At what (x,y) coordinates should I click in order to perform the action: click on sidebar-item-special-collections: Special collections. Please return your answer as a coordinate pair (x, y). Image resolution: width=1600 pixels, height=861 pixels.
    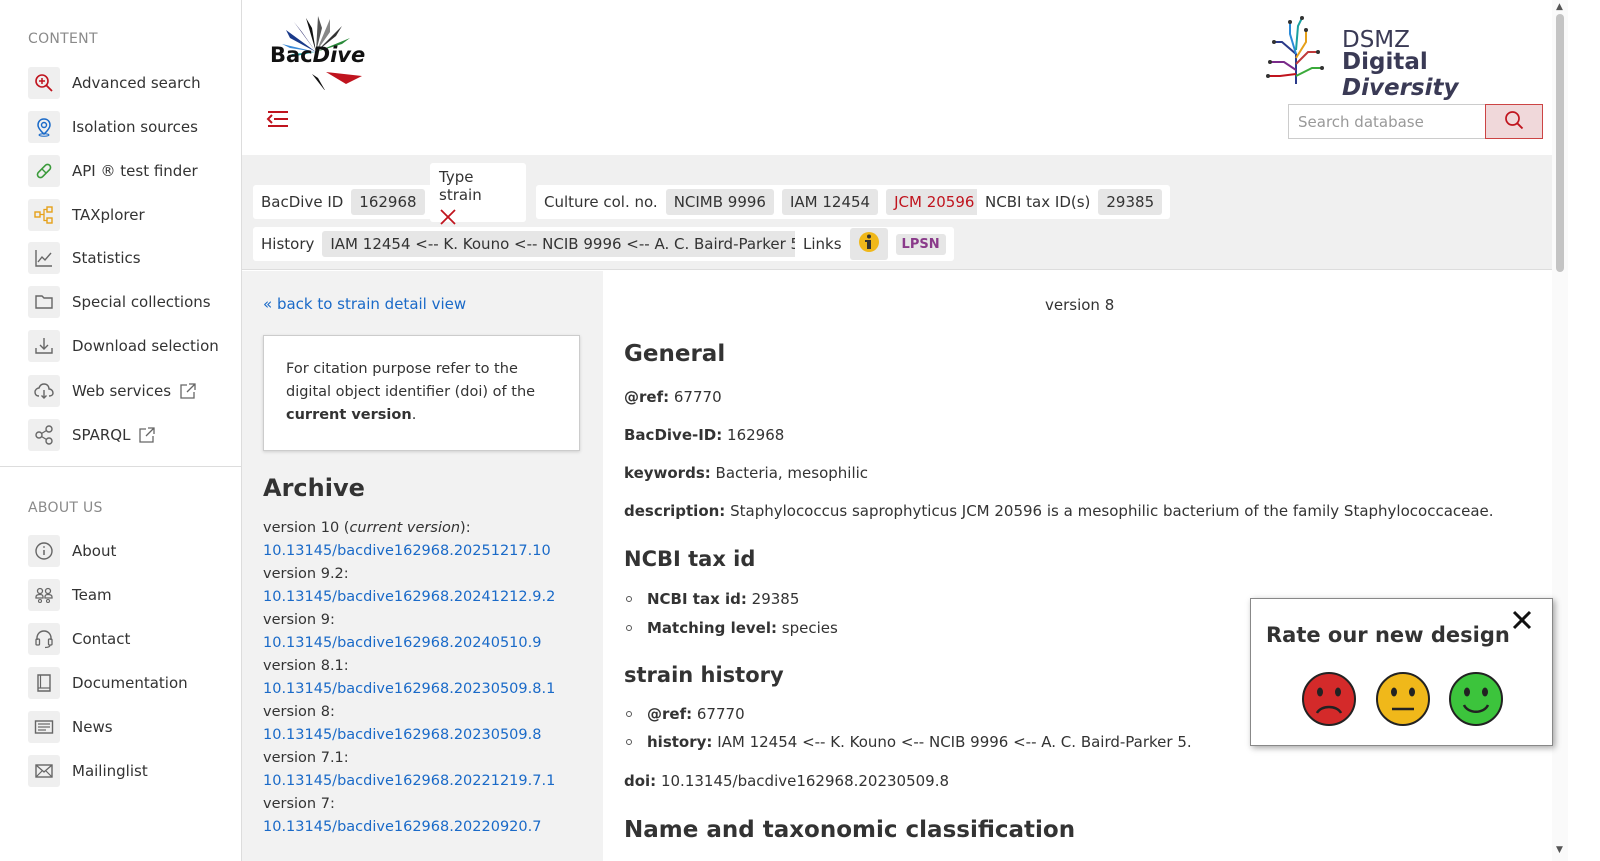
    Looking at the image, I should click on (130, 302).